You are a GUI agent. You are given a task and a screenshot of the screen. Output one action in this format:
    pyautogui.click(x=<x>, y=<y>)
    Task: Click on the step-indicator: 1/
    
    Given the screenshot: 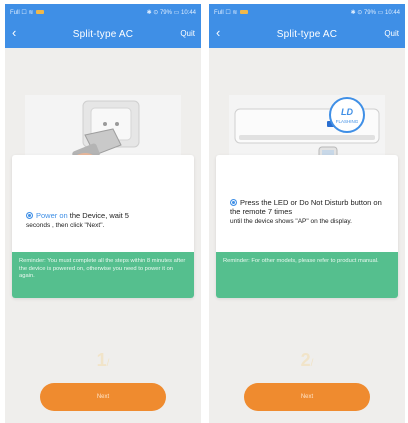 What is the action you would take?
    pyautogui.click(x=103, y=360)
    